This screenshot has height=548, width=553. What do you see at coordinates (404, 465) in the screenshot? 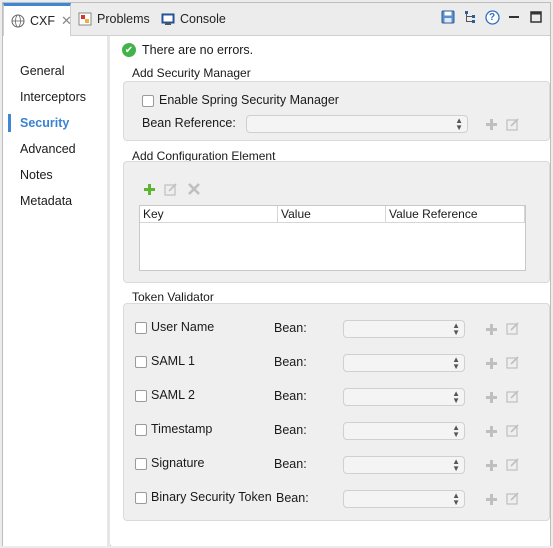
I see `signature-bean-combo: ▲ ▼` at bounding box center [404, 465].